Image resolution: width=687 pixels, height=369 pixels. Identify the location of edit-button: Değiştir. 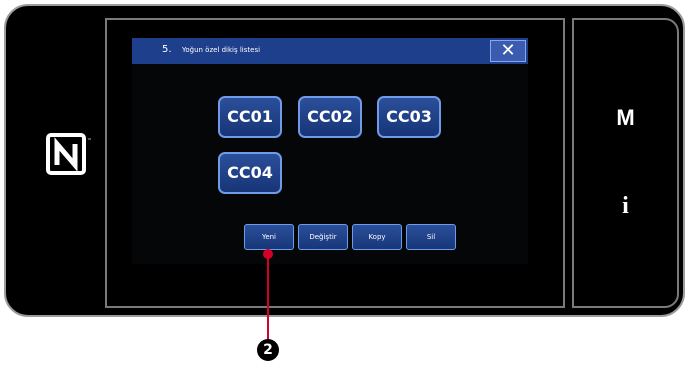
(323, 237).